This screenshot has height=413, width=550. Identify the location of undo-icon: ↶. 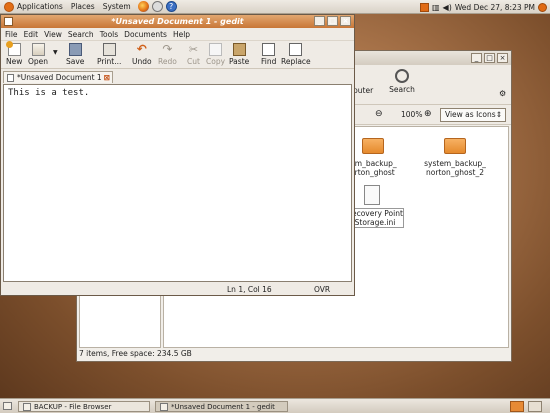
(141, 49).